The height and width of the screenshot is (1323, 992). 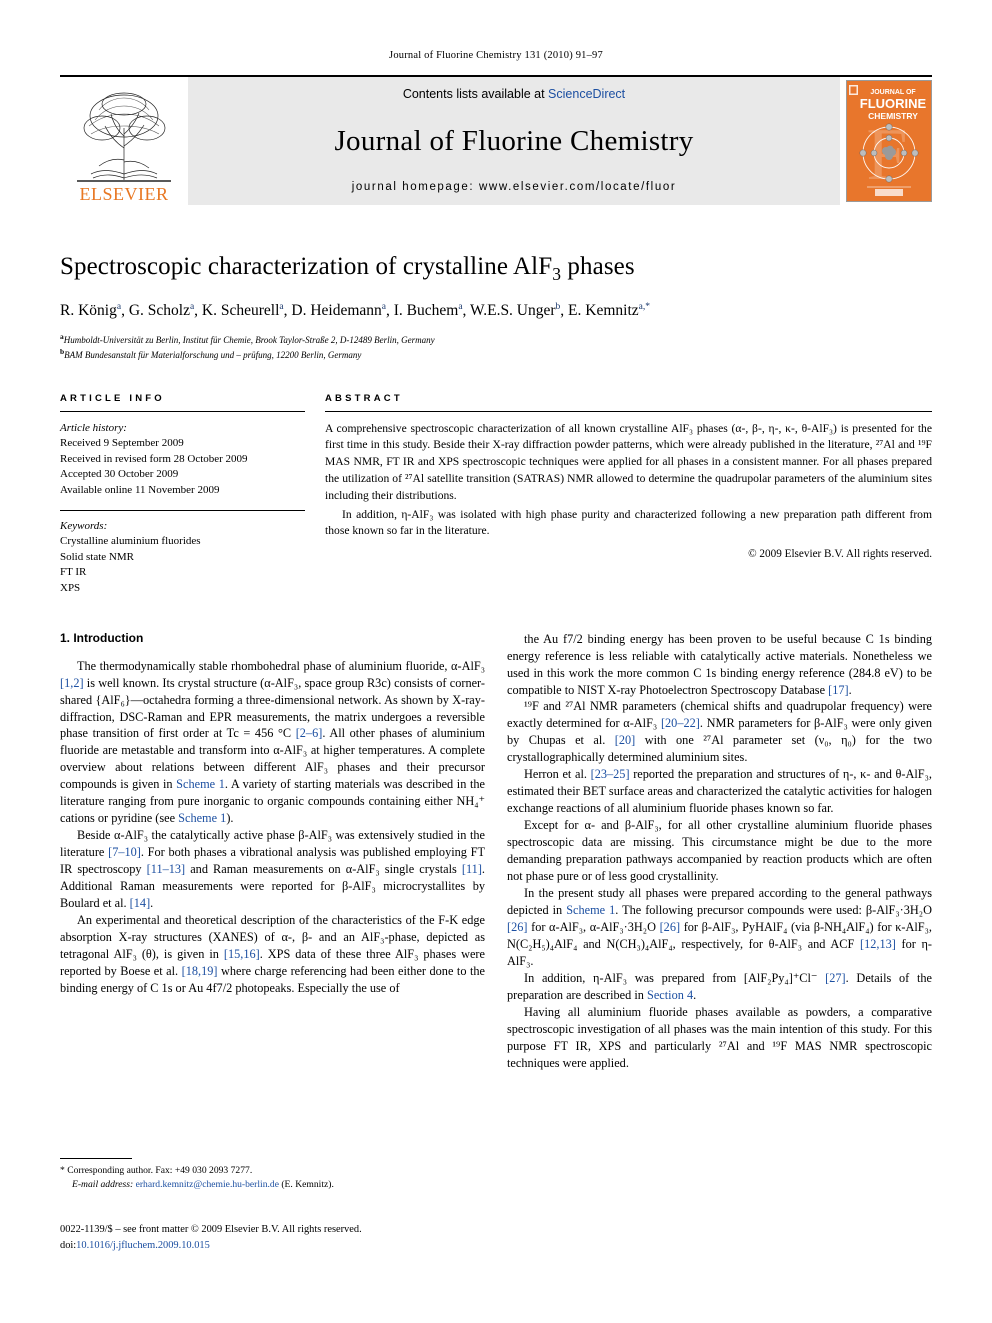 I want to click on article-history-item: Received in revised form 28 October 2009, so click(x=154, y=458).